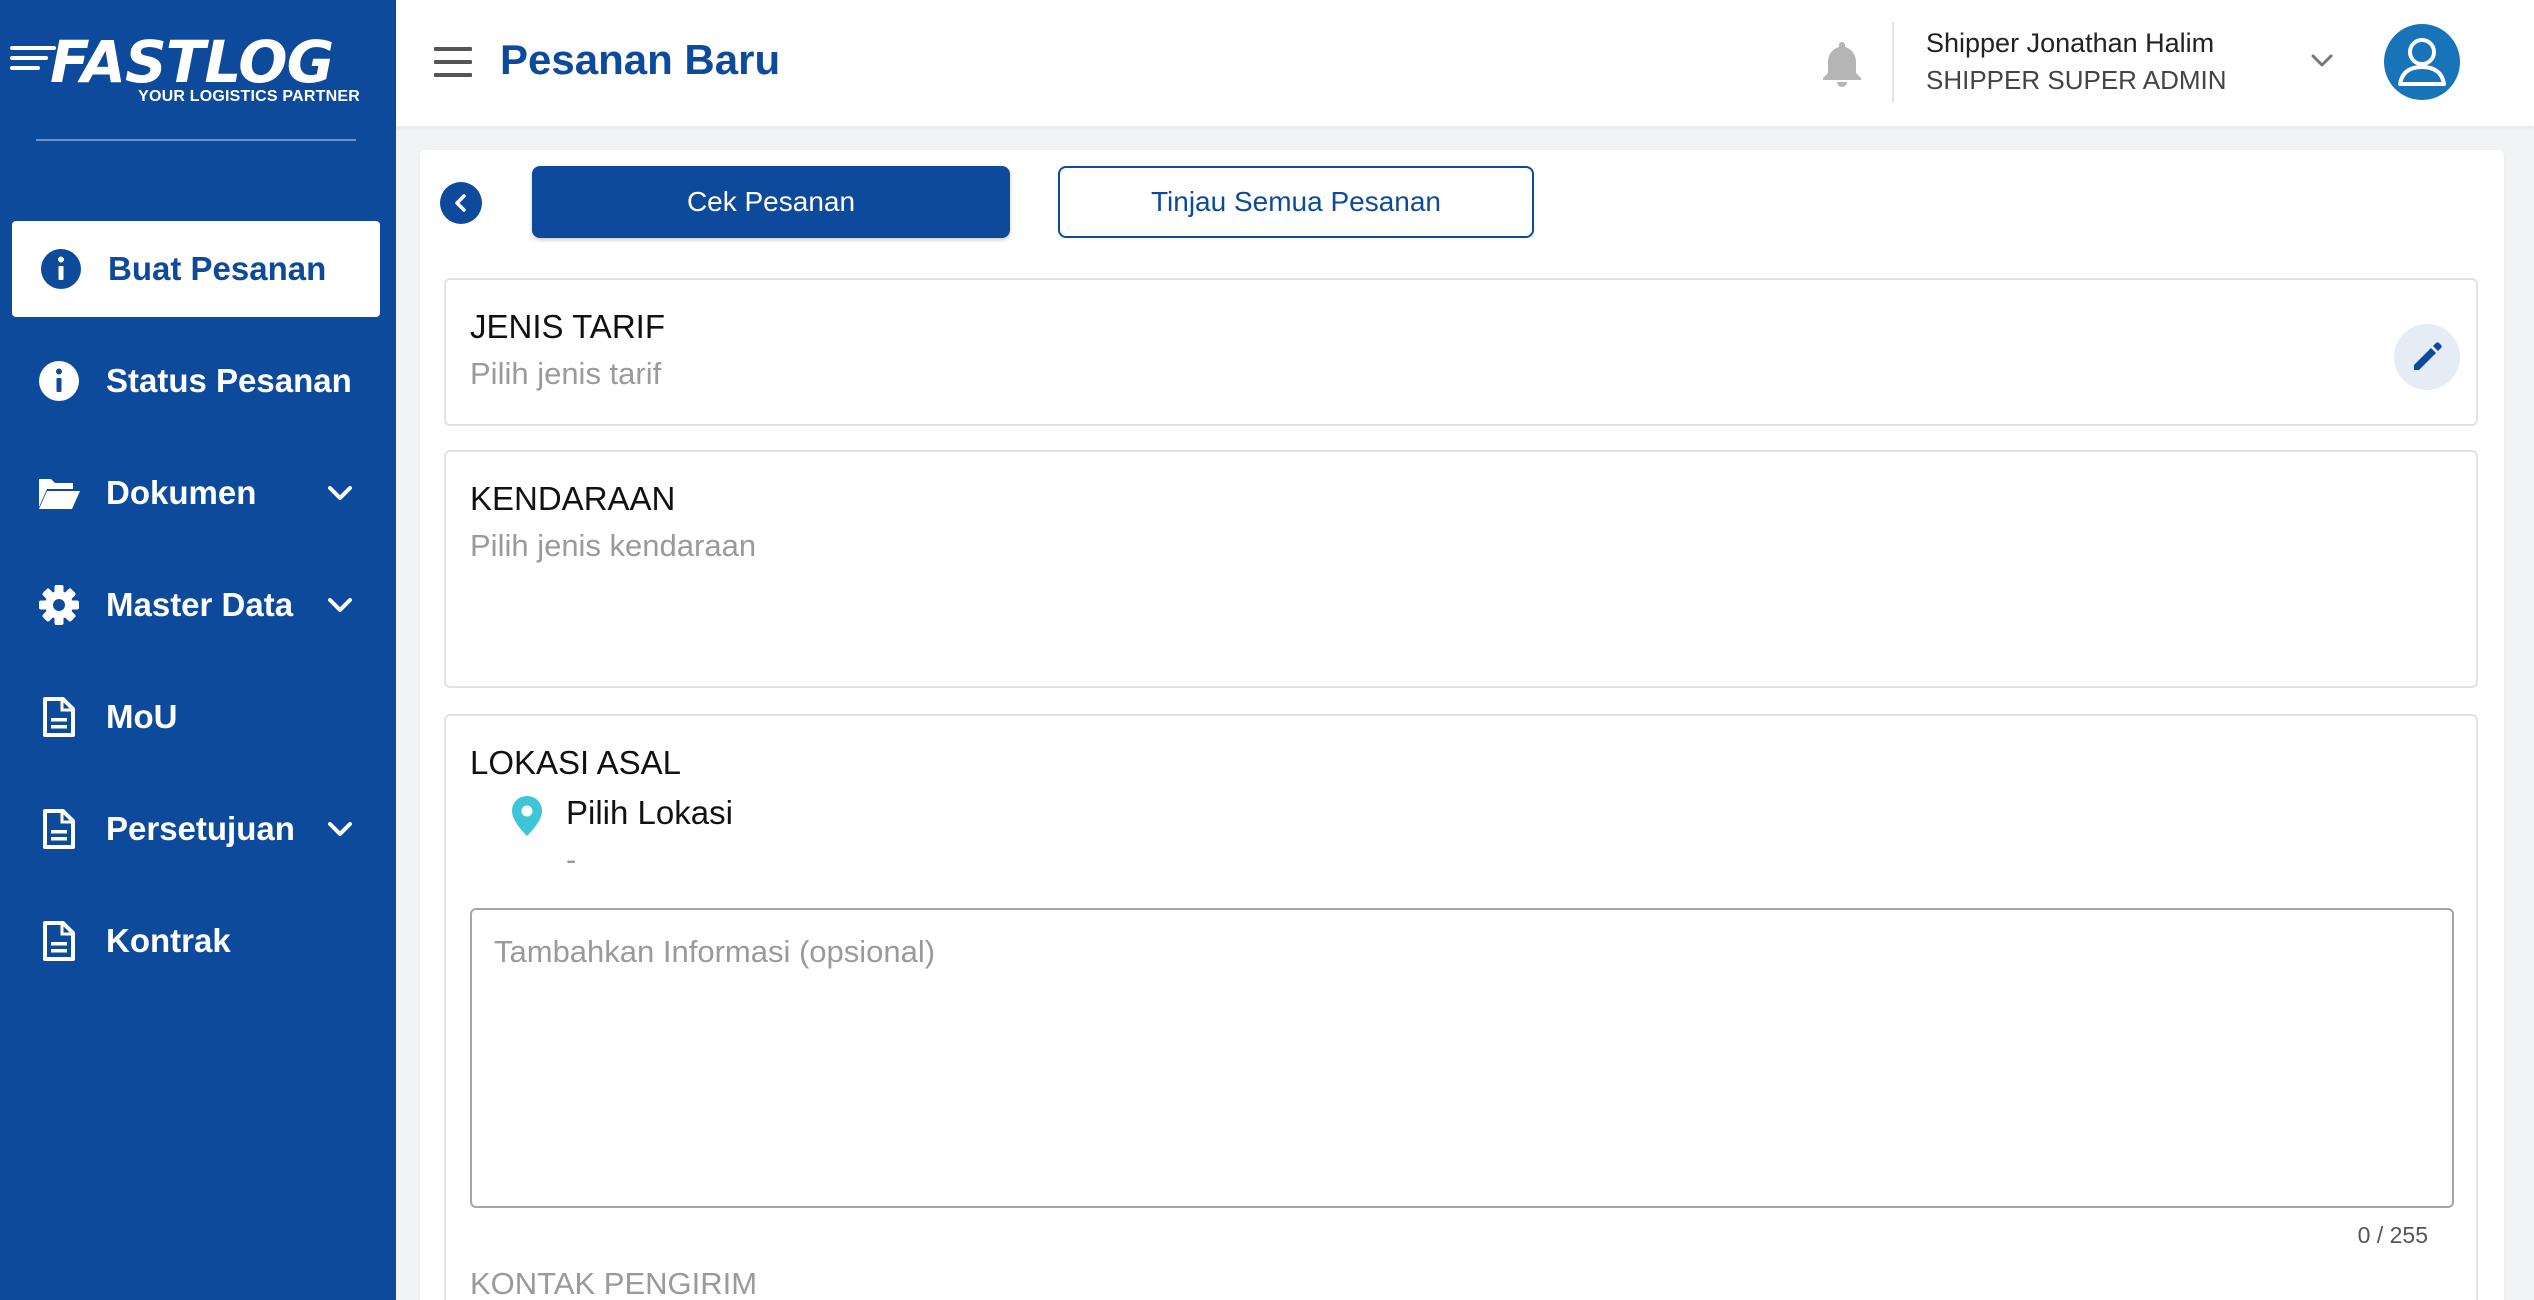  I want to click on folder-open-icon, so click(59, 493).